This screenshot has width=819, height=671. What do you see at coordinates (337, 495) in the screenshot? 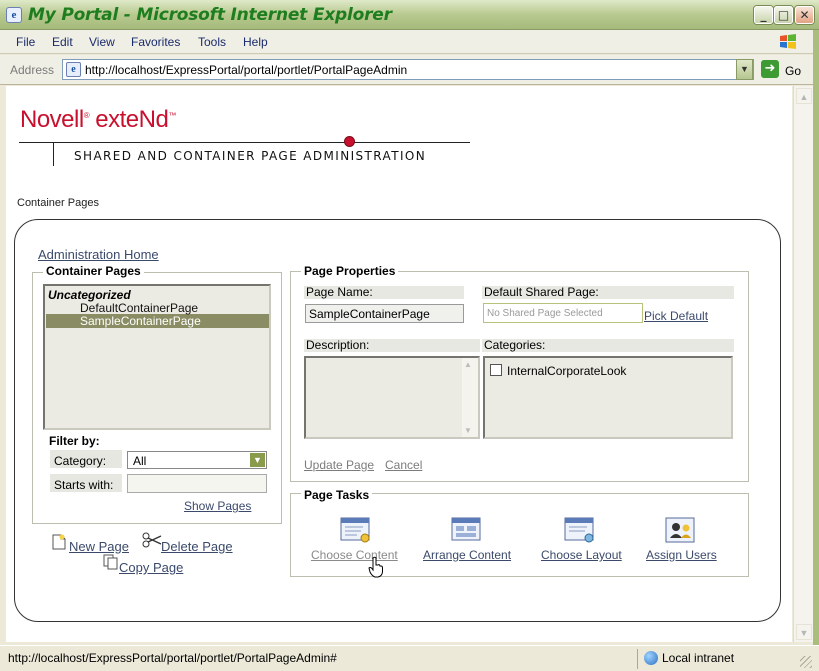
I see `page-tasks-legend: Page Tasks` at bounding box center [337, 495].